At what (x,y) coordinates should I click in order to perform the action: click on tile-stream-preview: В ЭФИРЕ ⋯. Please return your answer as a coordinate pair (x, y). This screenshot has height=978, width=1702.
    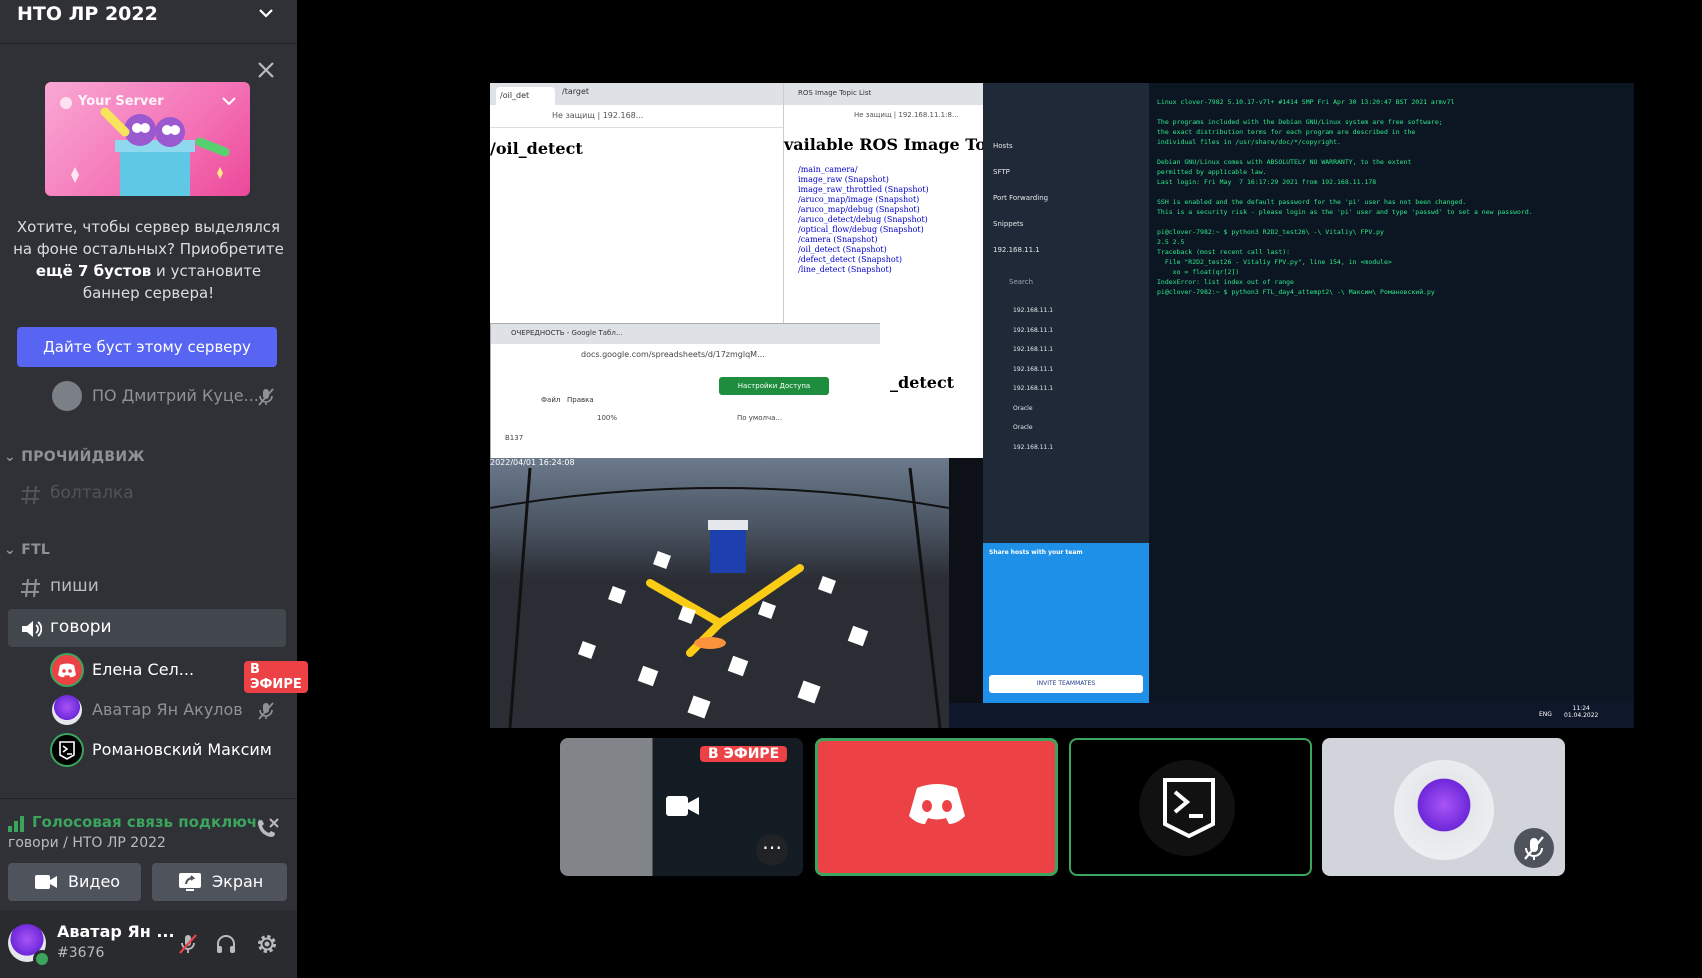
    Looking at the image, I should click on (681, 807).